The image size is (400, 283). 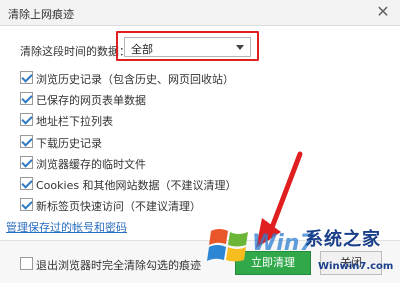 I want to click on time-range-value: 全部, so click(x=142, y=49).